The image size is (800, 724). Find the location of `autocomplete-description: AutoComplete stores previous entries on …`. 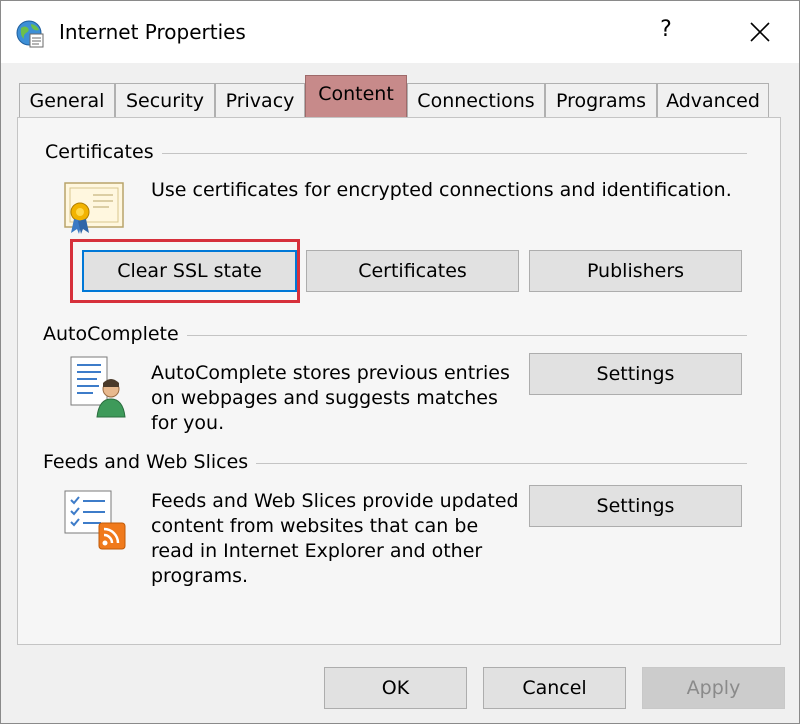

autocomplete-description: AutoComplete stores previous entries on … is located at coordinates (330, 398).